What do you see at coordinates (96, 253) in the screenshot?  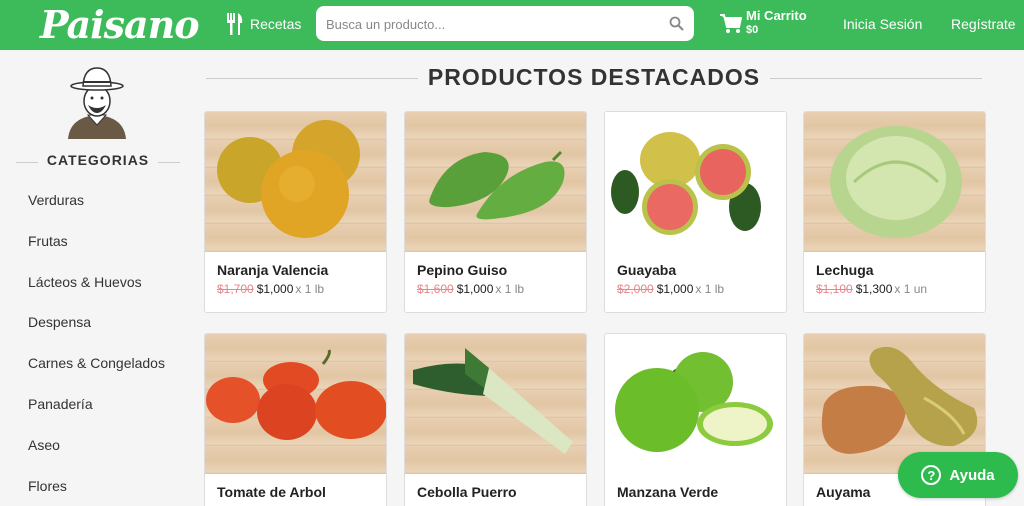 I see `category-item-frutas: Frutas` at bounding box center [96, 253].